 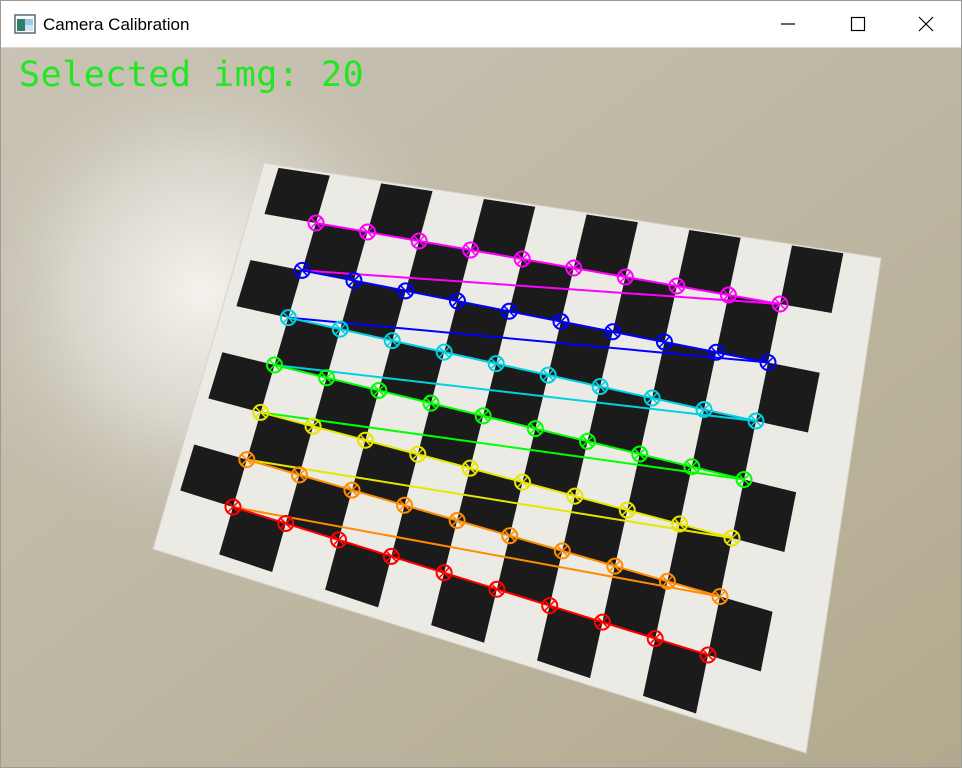 What do you see at coordinates (25, 24) in the screenshot?
I see `app-window-icon` at bounding box center [25, 24].